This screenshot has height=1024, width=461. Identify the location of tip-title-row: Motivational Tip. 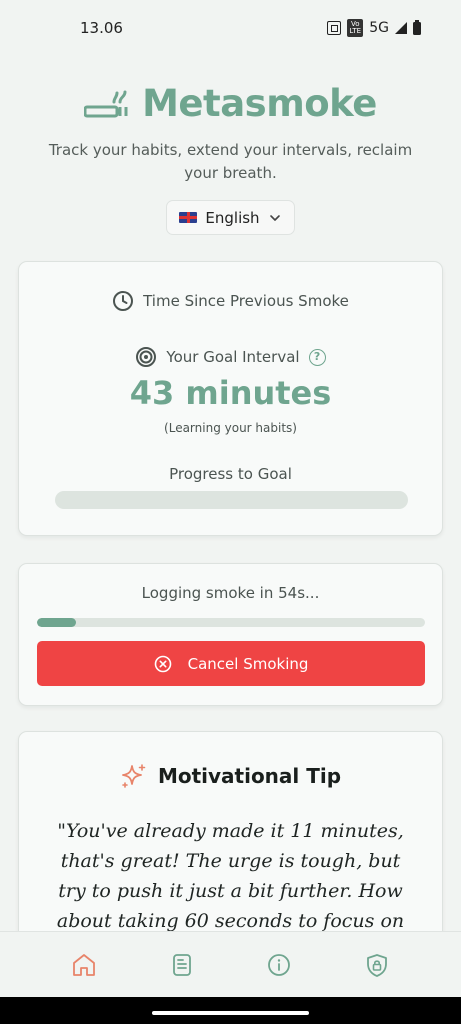
(230, 776).